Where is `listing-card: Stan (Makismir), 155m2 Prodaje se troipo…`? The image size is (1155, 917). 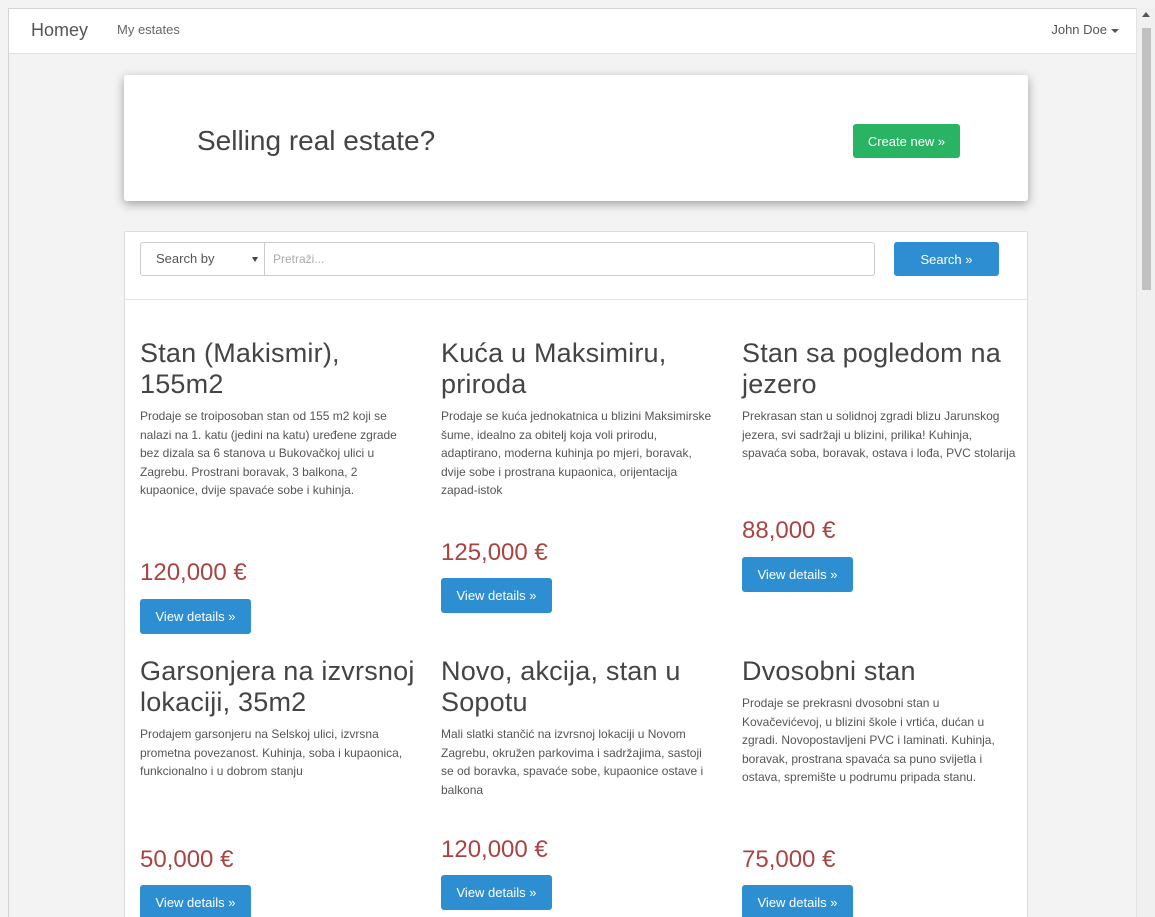
listing-card: Stan (Makismir), 155m2 Prodaje se troipo… is located at coordinates (277, 488).